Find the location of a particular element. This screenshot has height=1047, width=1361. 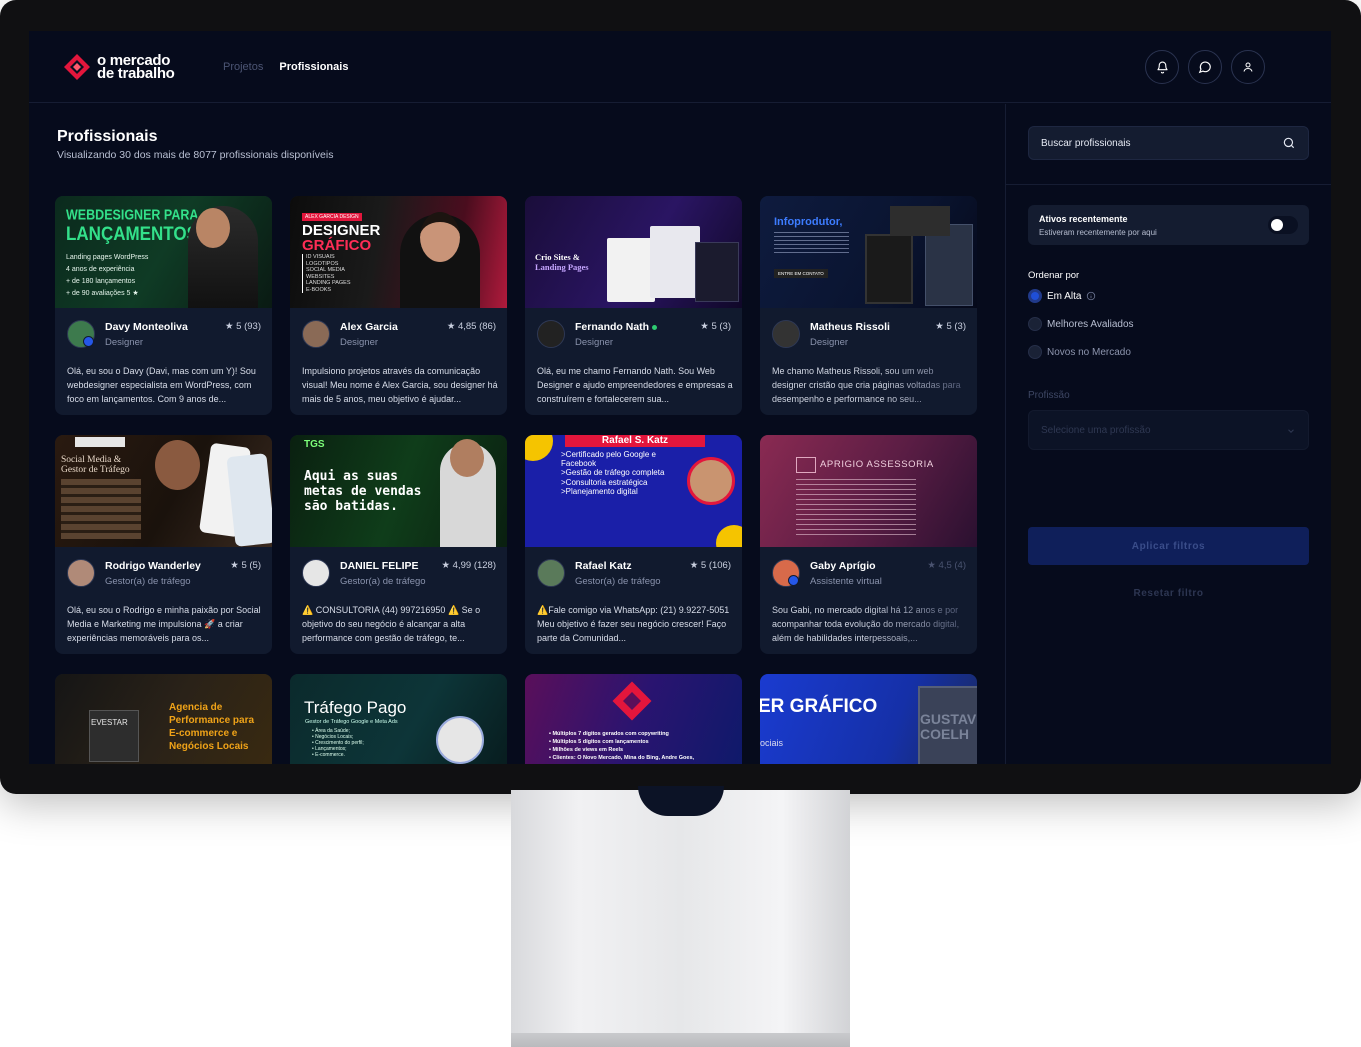

reset-filter-button: Resetar filtro is located at coordinates (1168, 593).